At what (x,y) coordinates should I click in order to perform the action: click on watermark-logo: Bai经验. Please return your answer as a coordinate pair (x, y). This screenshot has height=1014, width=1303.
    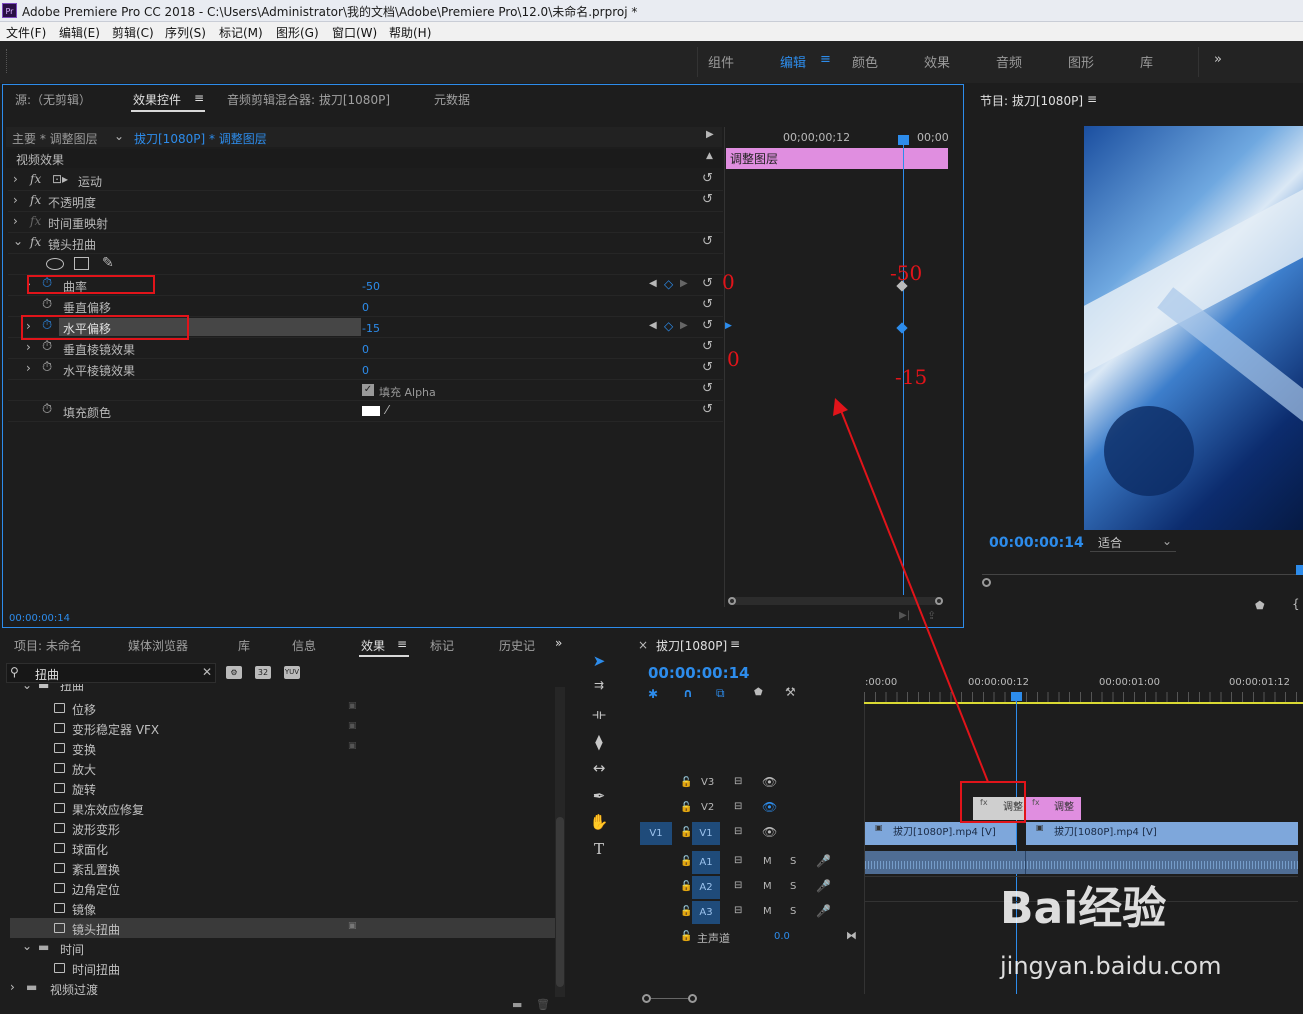
    Looking at the image, I should click on (1083, 908).